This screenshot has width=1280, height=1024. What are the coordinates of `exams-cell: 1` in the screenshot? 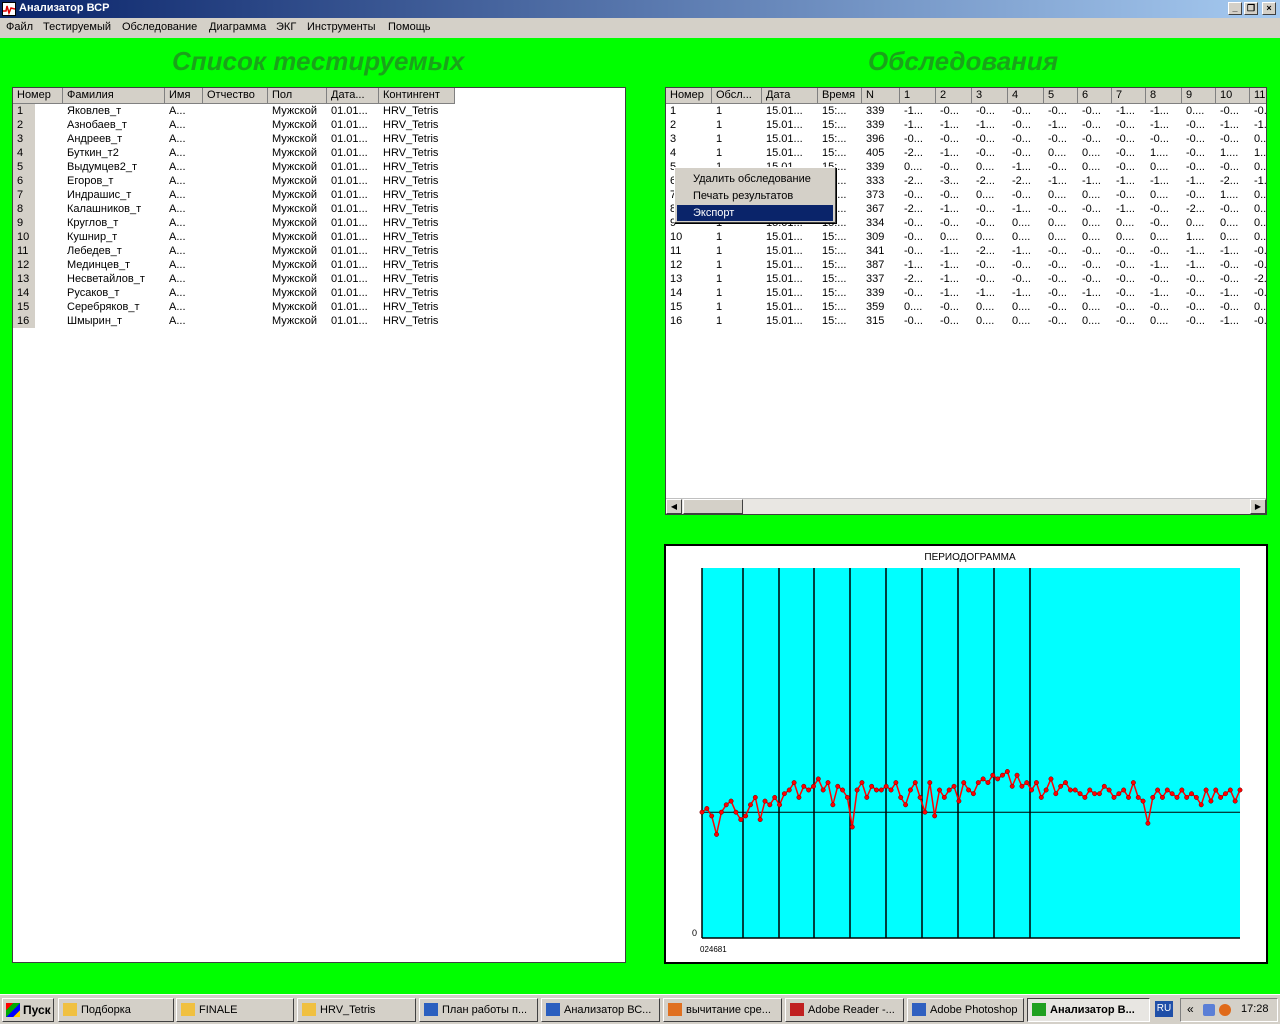 It's located at (737, 125).